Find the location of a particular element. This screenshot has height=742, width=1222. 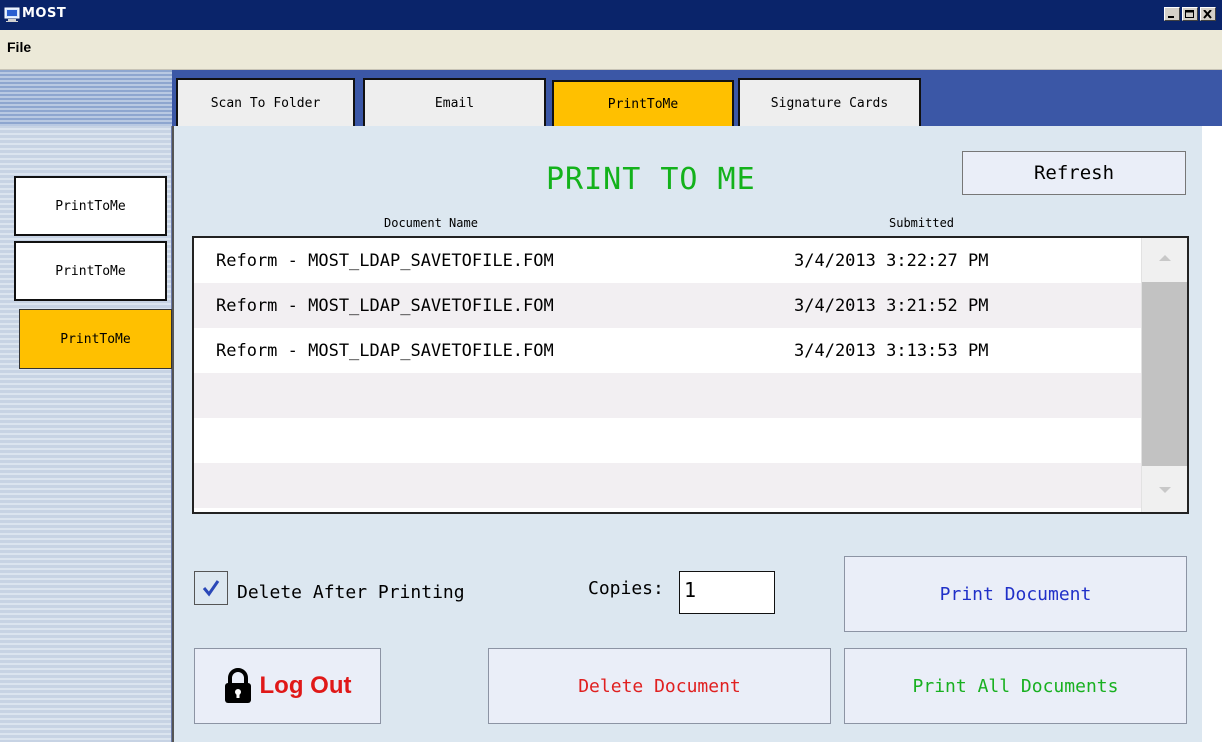

scroll-up-arrow-icon is located at coordinates (1164, 258).